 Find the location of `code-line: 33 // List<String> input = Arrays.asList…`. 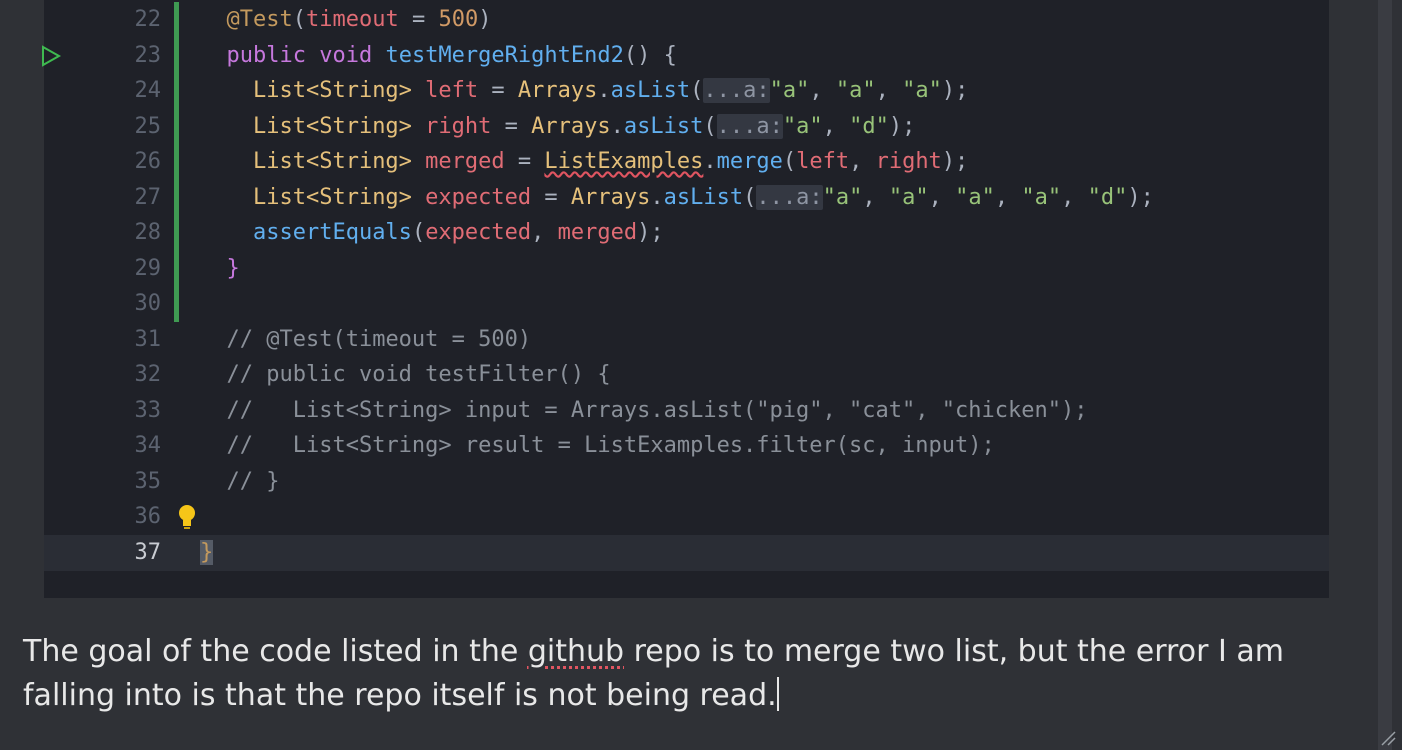

code-line: 33 // List<String> input = Arrays.asList… is located at coordinates (686, 411).